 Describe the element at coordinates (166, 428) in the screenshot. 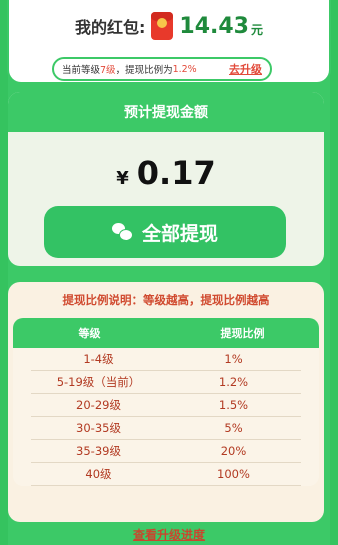

I see `table-row: 30-35级 5%` at that location.